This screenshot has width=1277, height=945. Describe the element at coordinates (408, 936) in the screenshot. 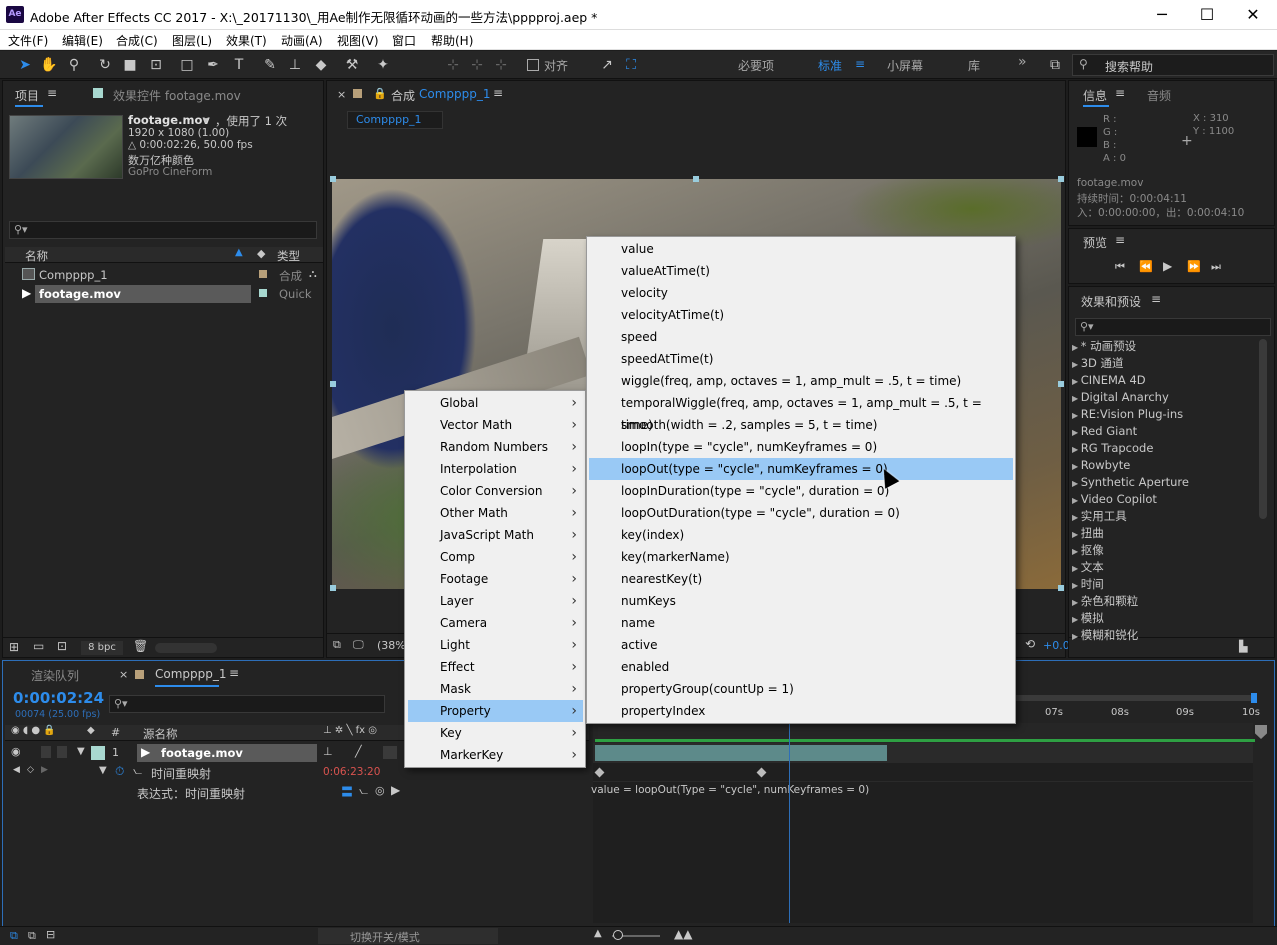

I see `toggle-switches-modes-button: 切换开关/模式` at that location.